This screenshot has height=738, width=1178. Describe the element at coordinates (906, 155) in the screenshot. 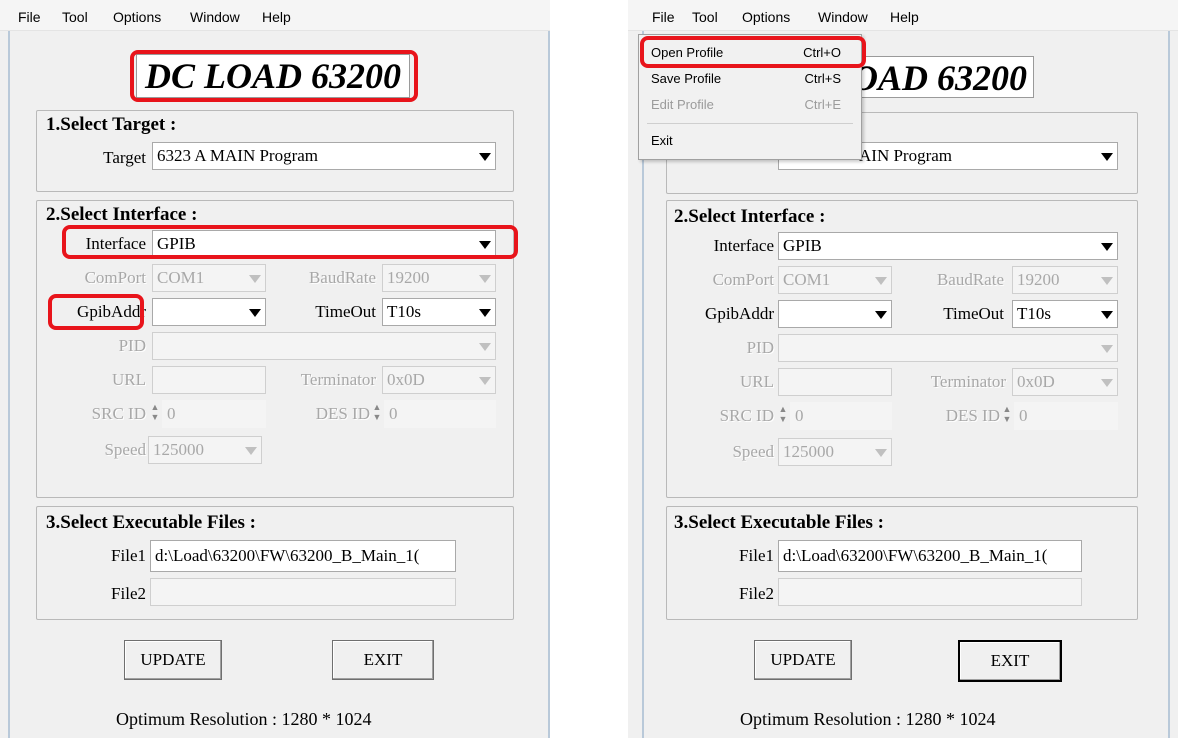

I see `target-value: AIN Program` at that location.